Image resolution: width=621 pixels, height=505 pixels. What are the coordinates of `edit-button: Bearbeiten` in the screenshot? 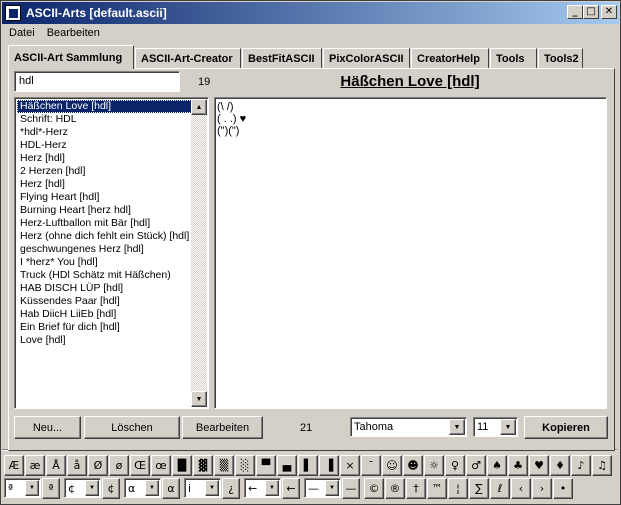 It's located at (222, 427).